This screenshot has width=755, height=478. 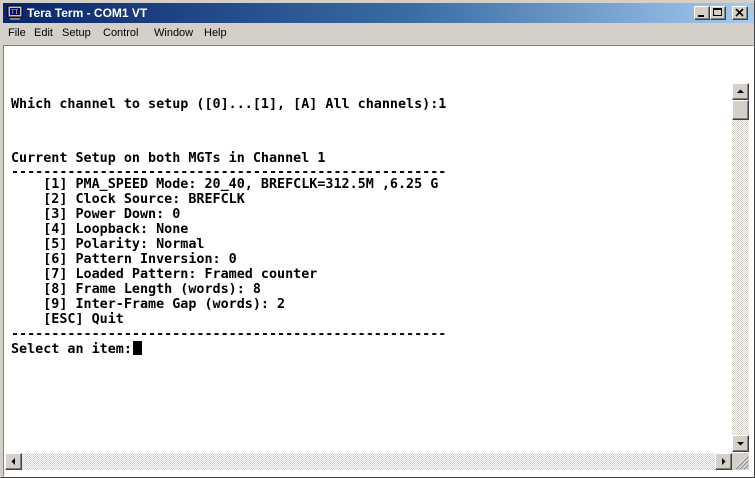 What do you see at coordinates (378, 13) in the screenshot?
I see `title-bar: TT Tera Term - COM1 VT` at bounding box center [378, 13].